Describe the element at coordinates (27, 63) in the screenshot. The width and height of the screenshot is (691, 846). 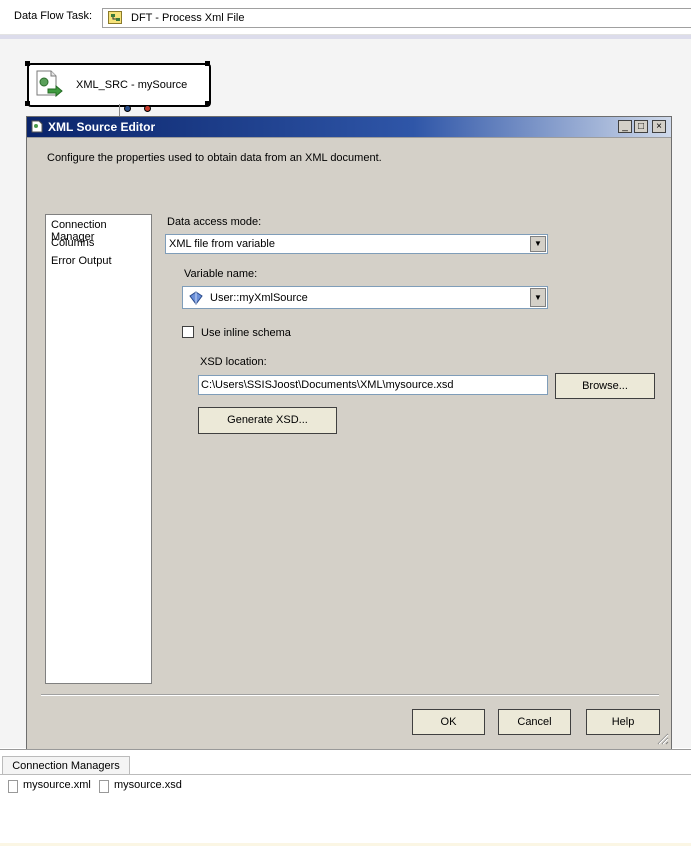
I see `resize-handle-top-left` at that location.